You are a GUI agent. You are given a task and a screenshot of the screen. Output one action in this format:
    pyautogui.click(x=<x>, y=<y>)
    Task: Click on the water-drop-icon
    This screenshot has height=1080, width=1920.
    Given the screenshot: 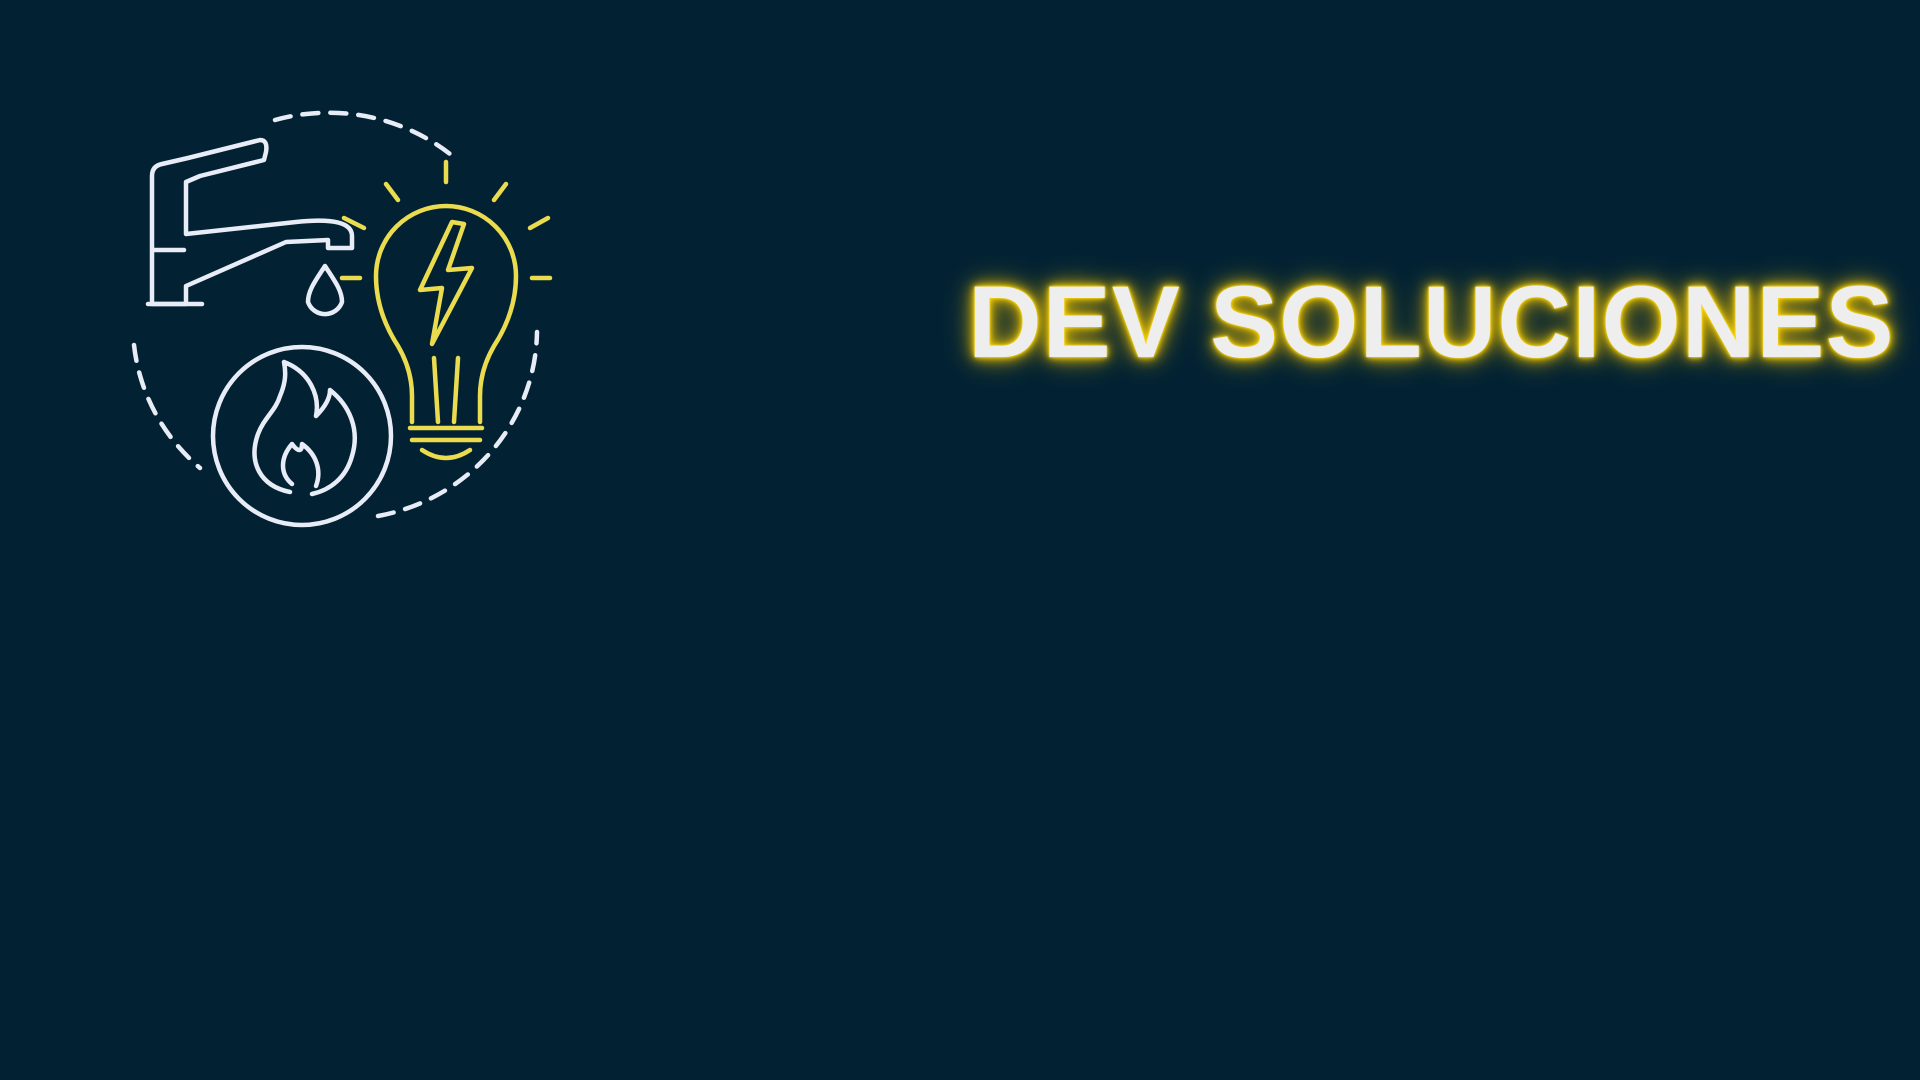 What is the action you would take?
    pyautogui.click(x=325, y=290)
    